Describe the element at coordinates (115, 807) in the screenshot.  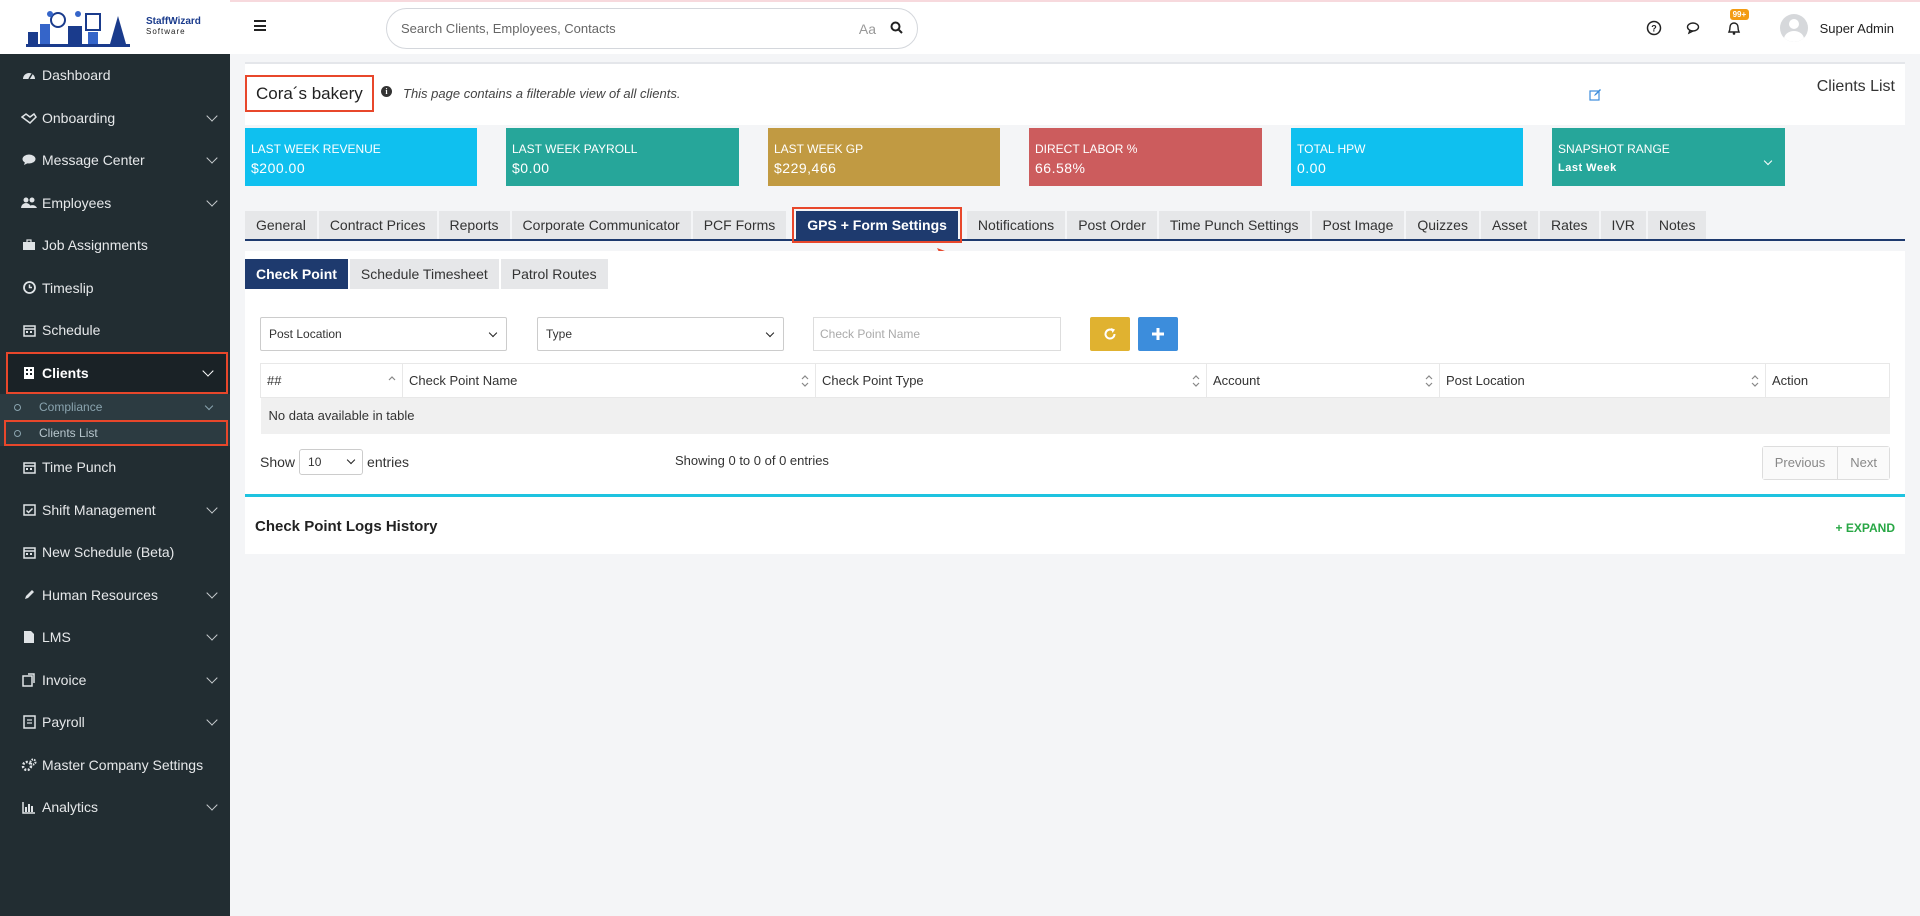
I see `sidebar-item-analytics: Analytics` at that location.